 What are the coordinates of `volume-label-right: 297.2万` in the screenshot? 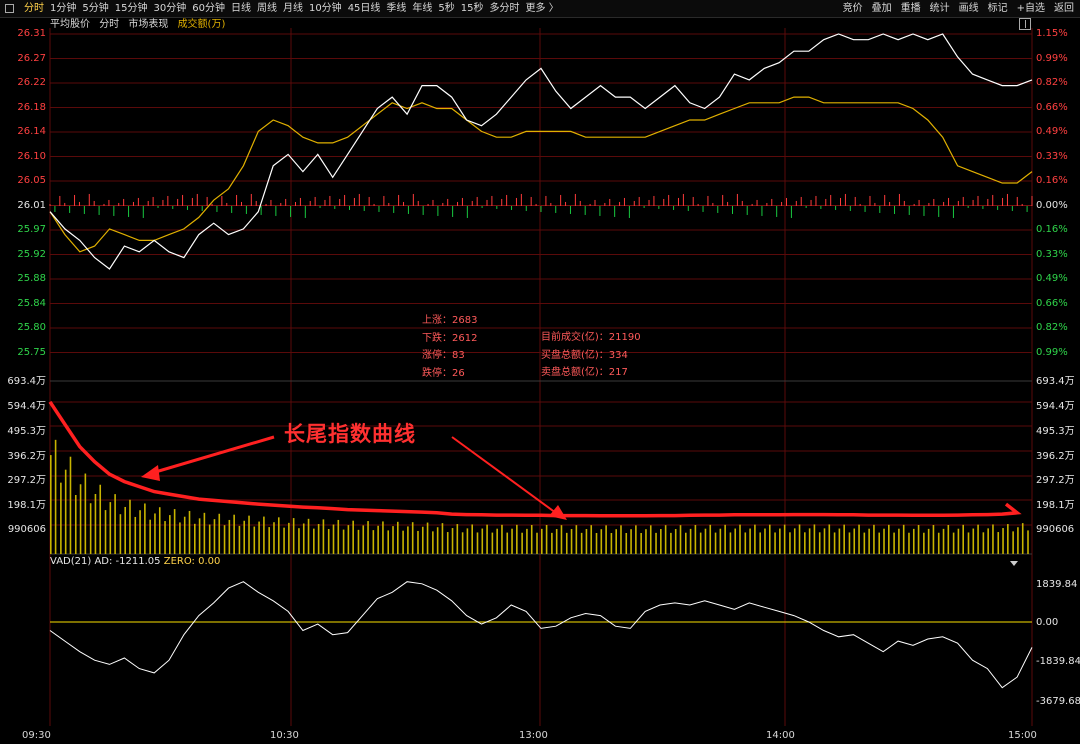 It's located at (1055, 480).